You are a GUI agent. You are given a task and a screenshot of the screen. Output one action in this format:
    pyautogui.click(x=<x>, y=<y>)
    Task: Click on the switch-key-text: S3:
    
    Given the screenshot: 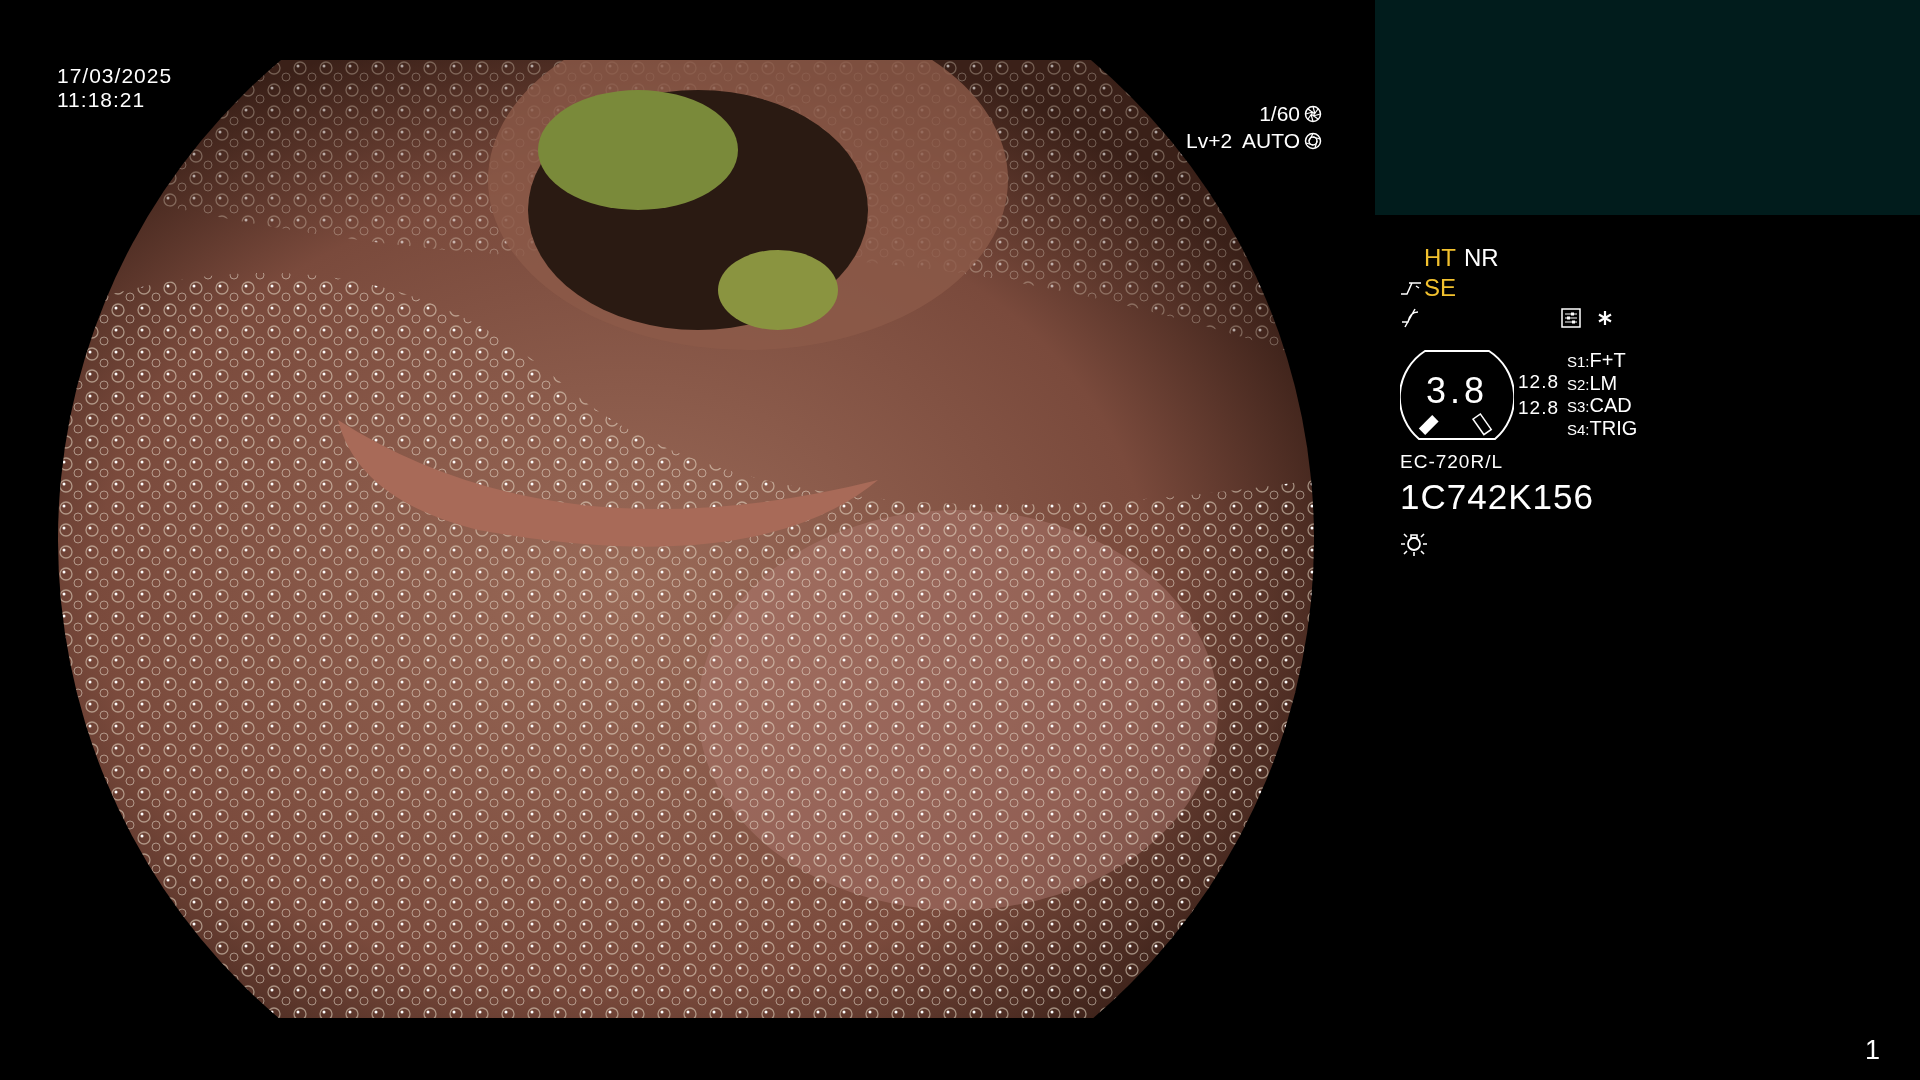 What is the action you would take?
    pyautogui.click(x=1578, y=406)
    